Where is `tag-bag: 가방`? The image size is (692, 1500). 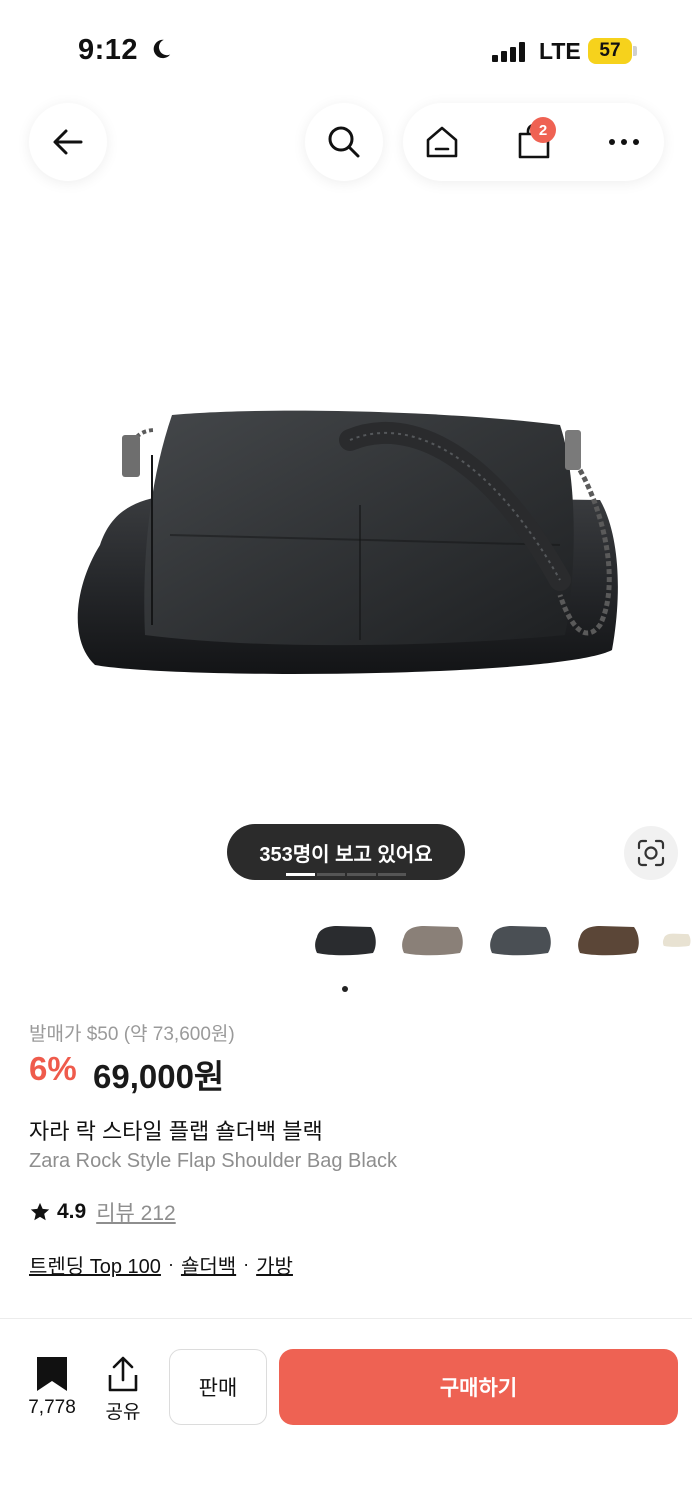
tag-bag: 가방 is located at coordinates (274, 1264).